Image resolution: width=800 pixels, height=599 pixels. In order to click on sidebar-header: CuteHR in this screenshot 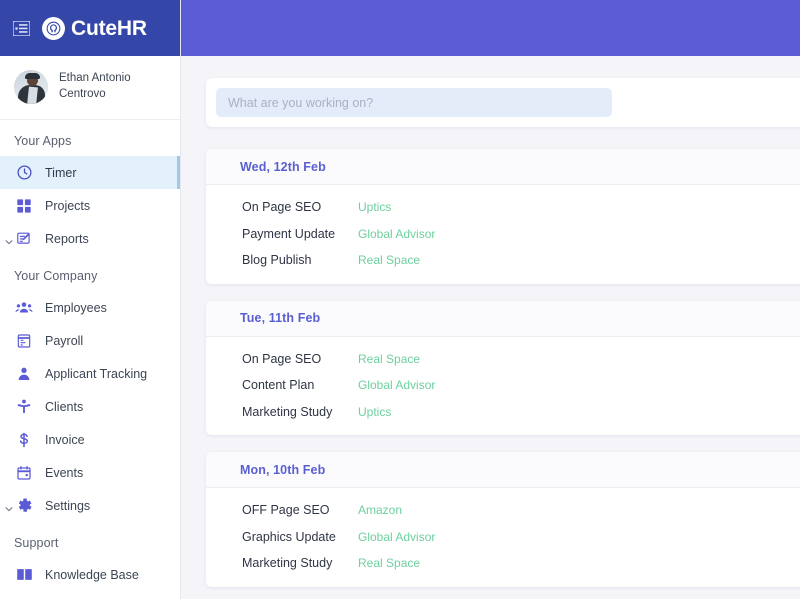, I will do `click(90, 28)`.